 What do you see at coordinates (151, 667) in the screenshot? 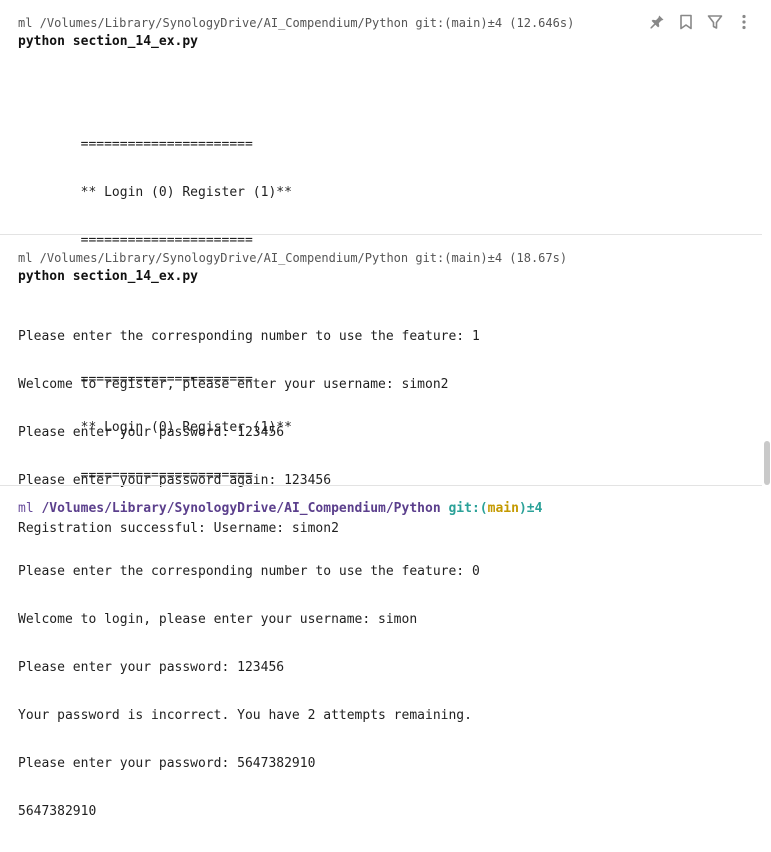
I see `output-line: Please enter your password: 123456` at bounding box center [151, 667].